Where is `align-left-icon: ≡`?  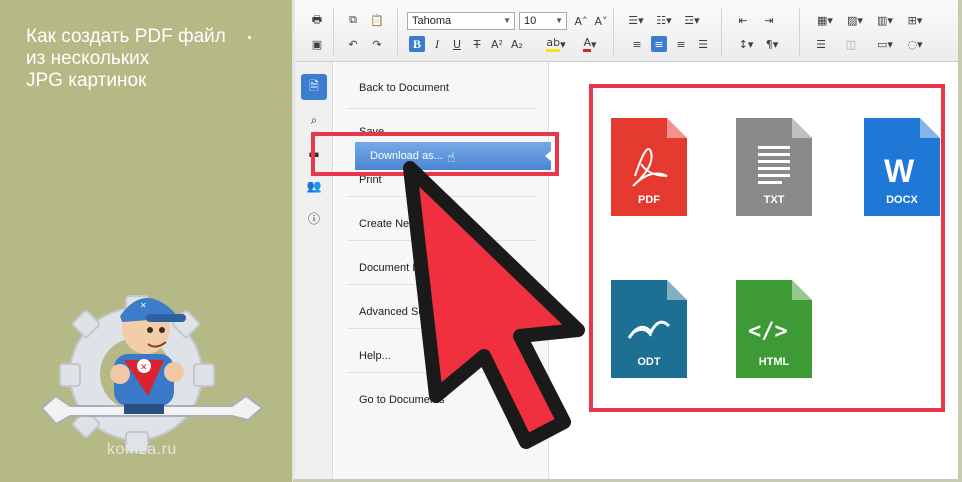 align-left-icon: ≡ is located at coordinates (637, 44).